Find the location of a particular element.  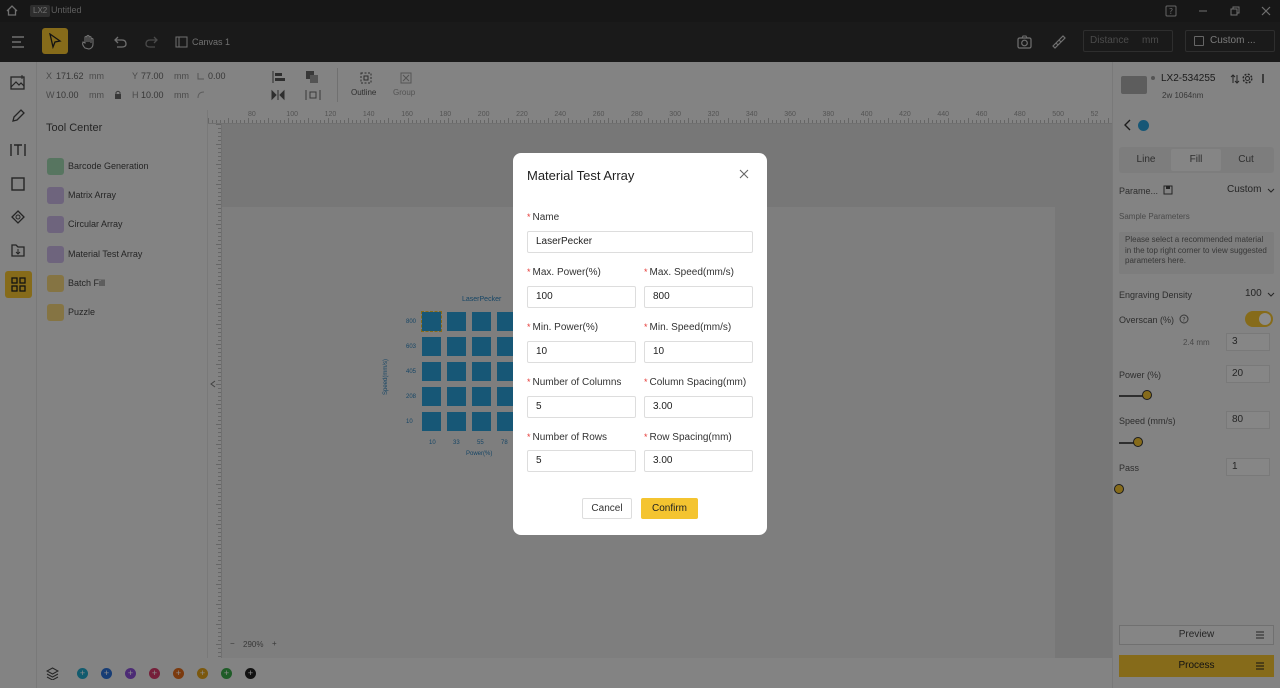

row-spacing-label: * Row Spacing(mm) is located at coordinates (688, 437).